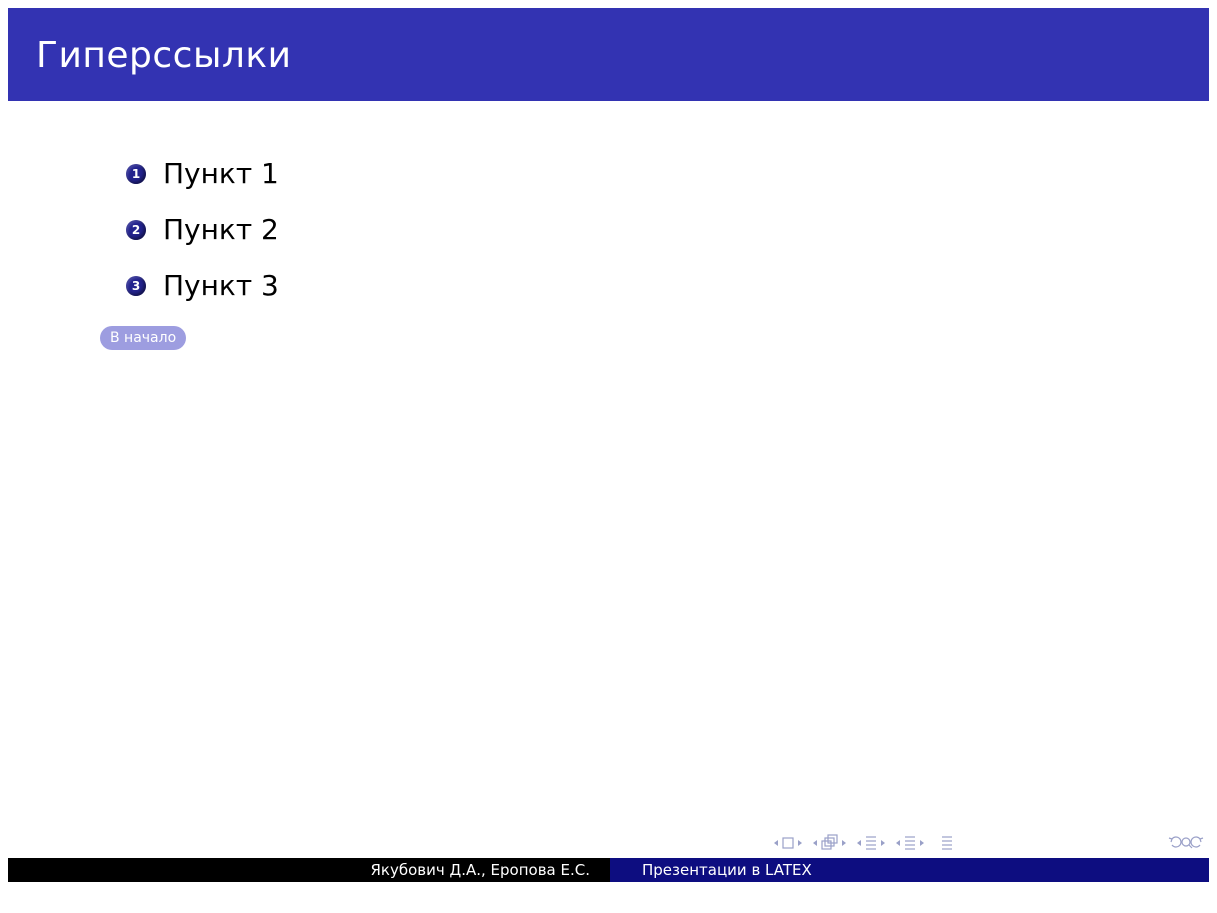 The image size is (1217, 913). Describe the element at coordinates (844, 843) in the screenshot. I see `nav-subsection-forward-icon` at that location.